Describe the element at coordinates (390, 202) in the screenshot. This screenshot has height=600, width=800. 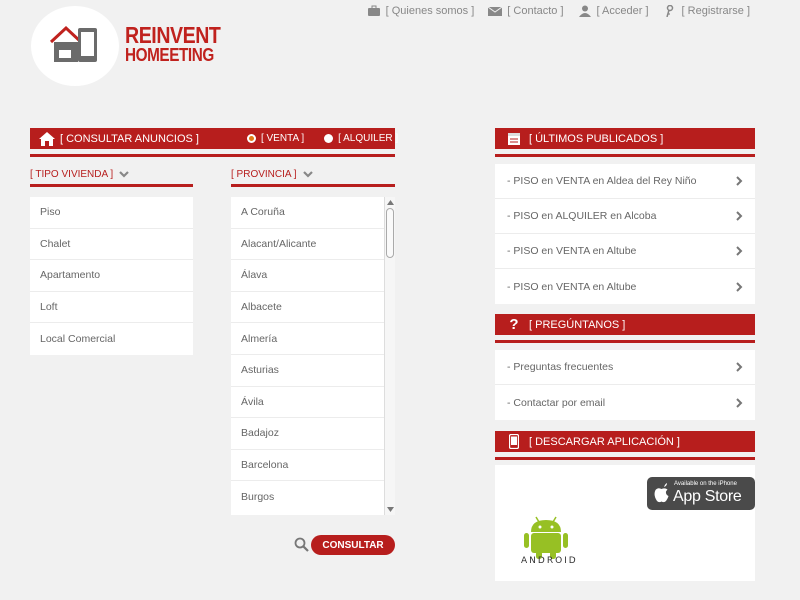
I see `scroll-up-icon` at that location.